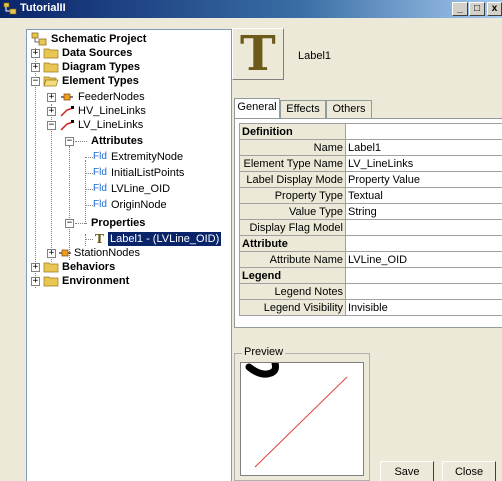 The image size is (502, 481). Describe the element at coordinates (145, 141) in the screenshot. I see `tree-item-attributes: − Attributes` at that location.